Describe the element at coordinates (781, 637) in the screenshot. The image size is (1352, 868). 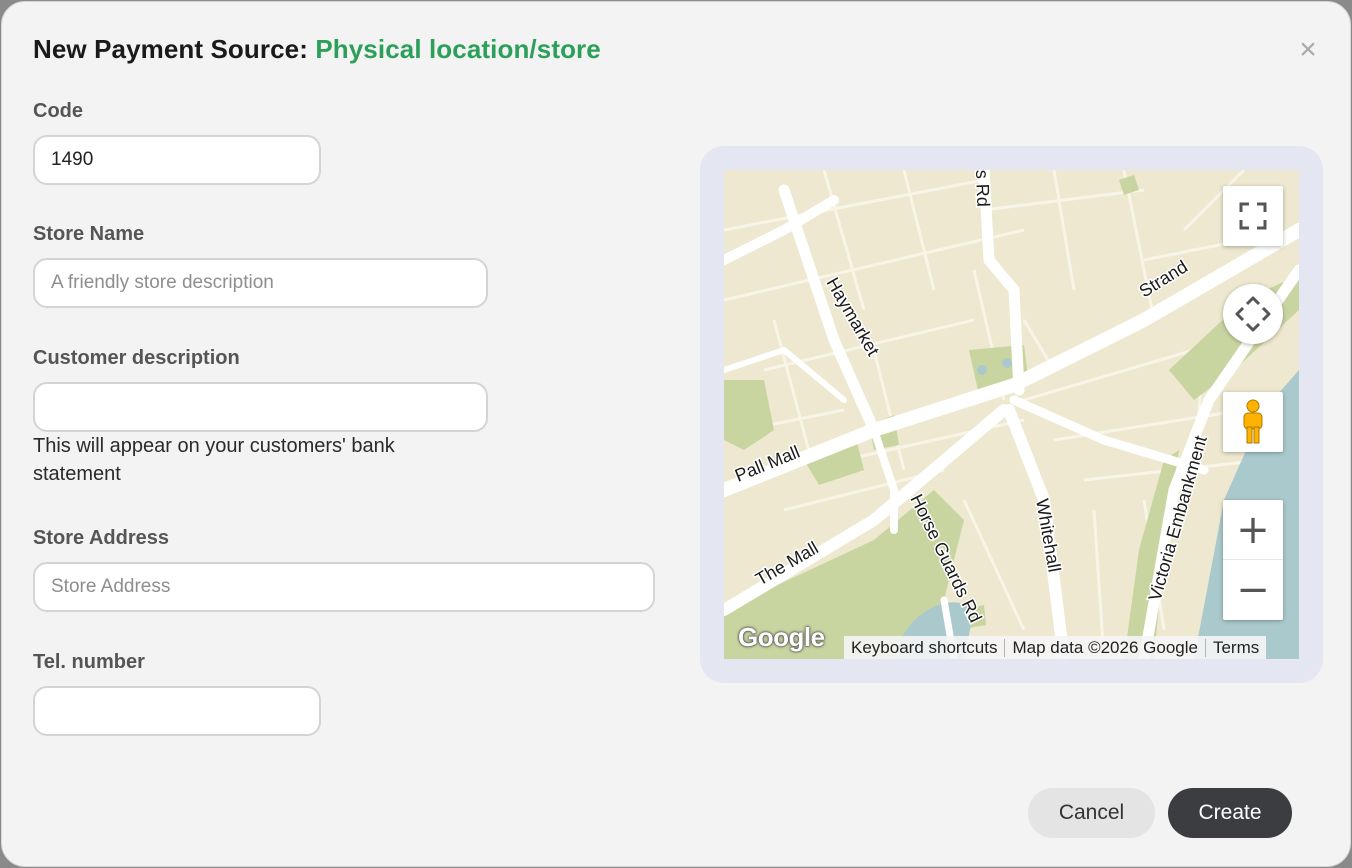
I see `google-logo: Google` at that location.